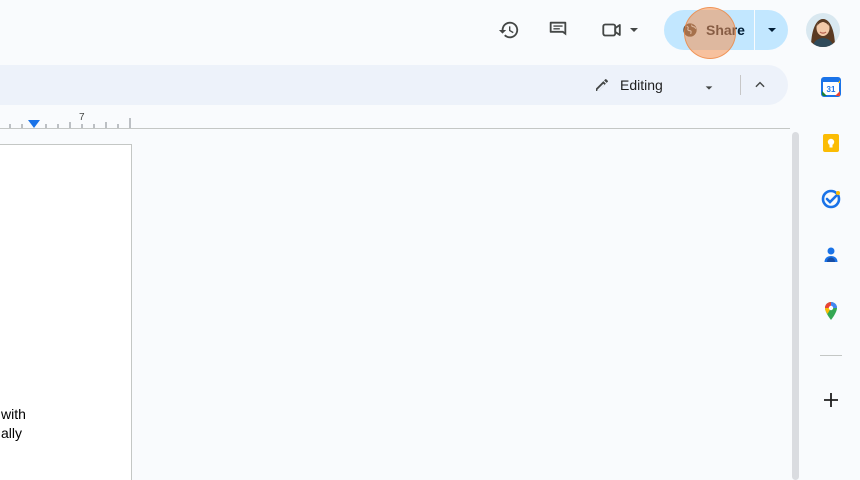  I want to click on comments-icon, so click(558, 30).